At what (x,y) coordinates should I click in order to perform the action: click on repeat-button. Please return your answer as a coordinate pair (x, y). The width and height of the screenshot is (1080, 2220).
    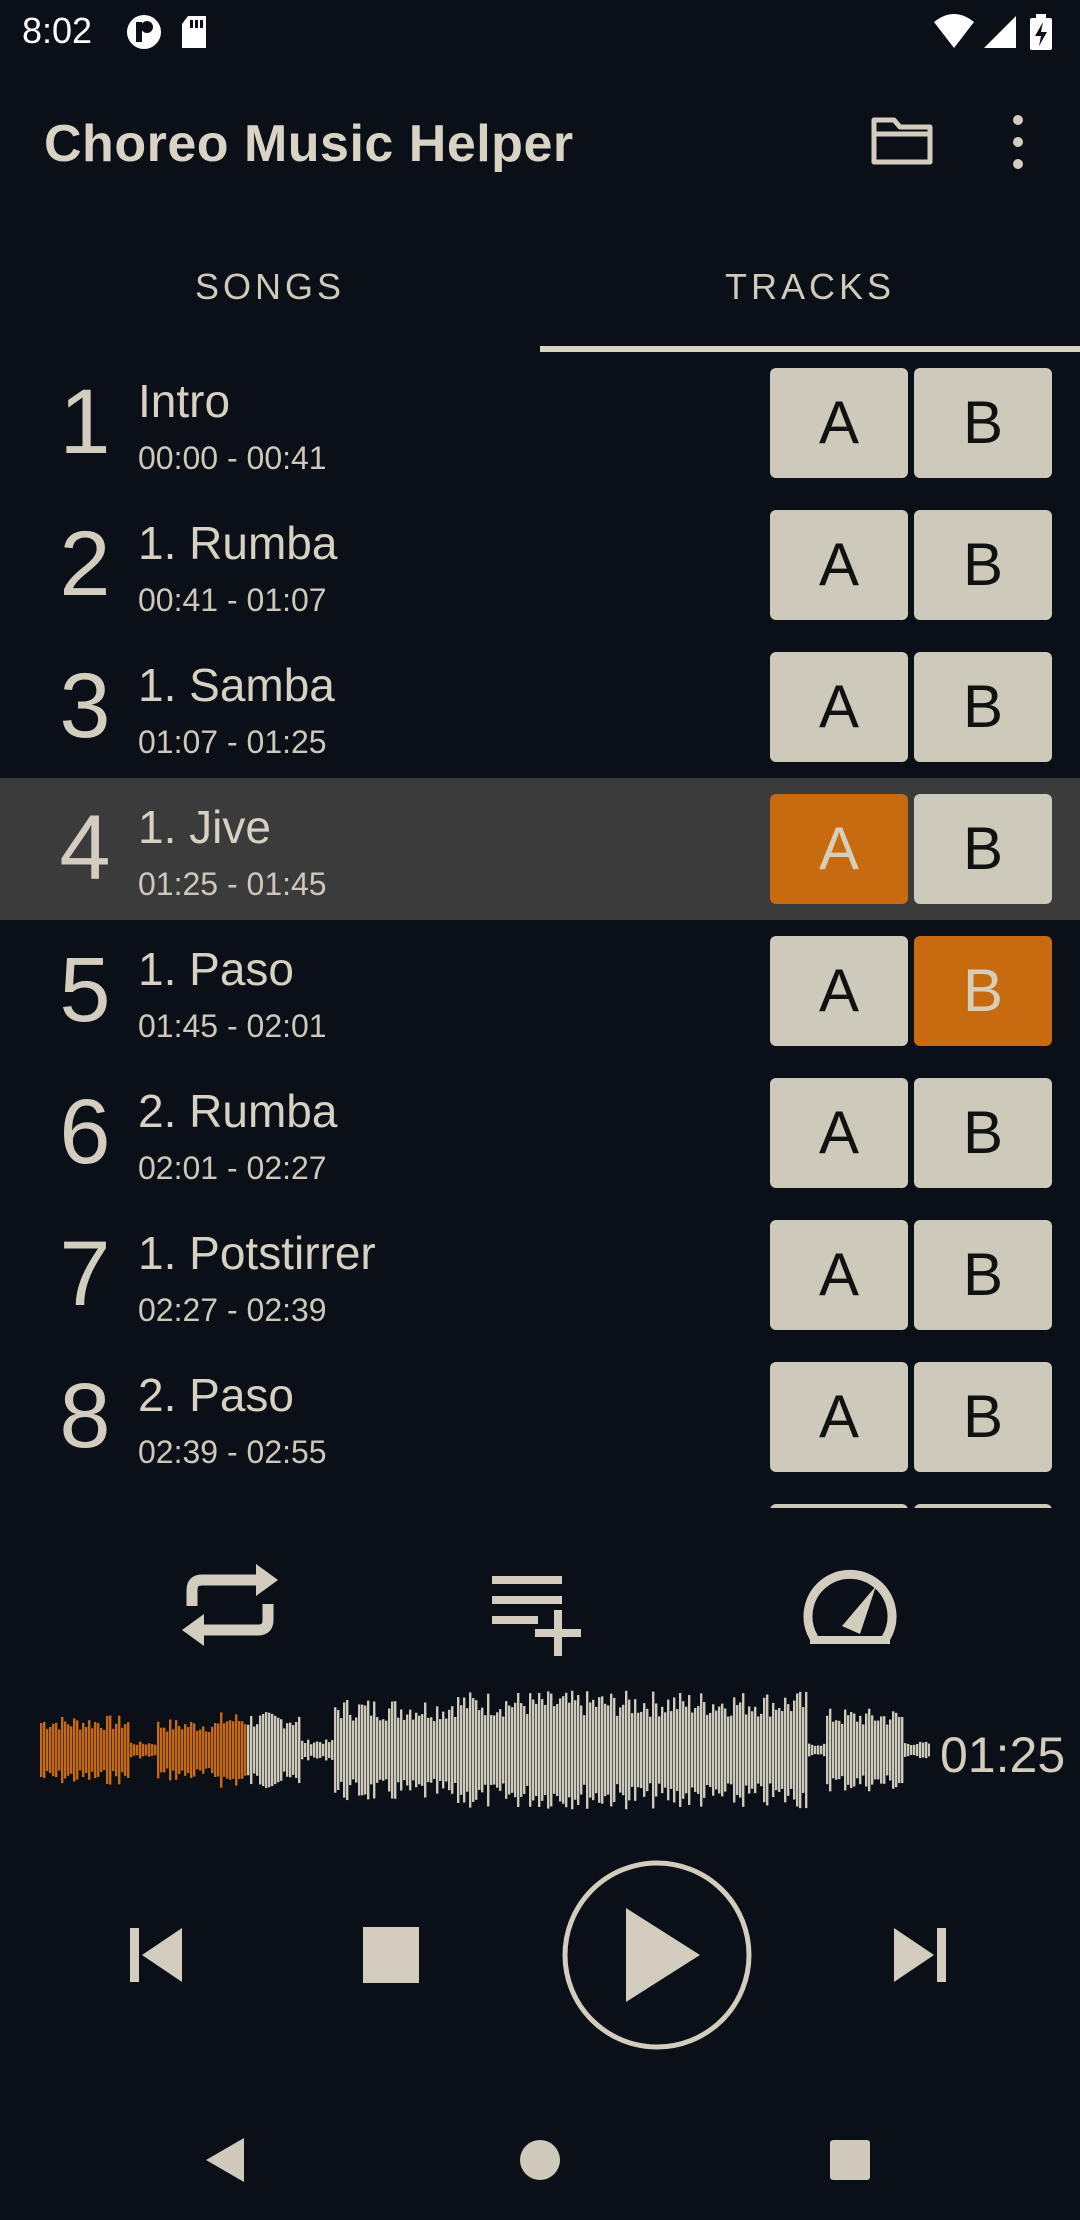
    Looking at the image, I should click on (230, 1605).